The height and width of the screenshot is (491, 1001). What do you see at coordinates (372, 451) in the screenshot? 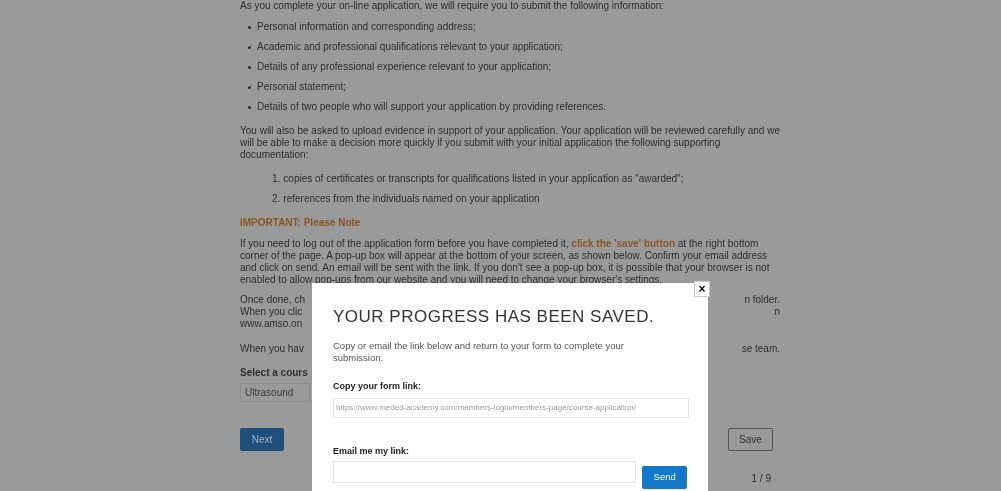
I see `field-label: Email me my link:` at bounding box center [372, 451].